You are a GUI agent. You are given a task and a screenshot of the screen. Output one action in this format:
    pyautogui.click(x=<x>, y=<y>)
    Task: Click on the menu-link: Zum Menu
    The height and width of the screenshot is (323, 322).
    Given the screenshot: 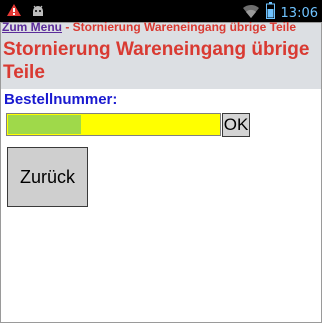 What is the action you would take?
    pyautogui.click(x=32, y=27)
    